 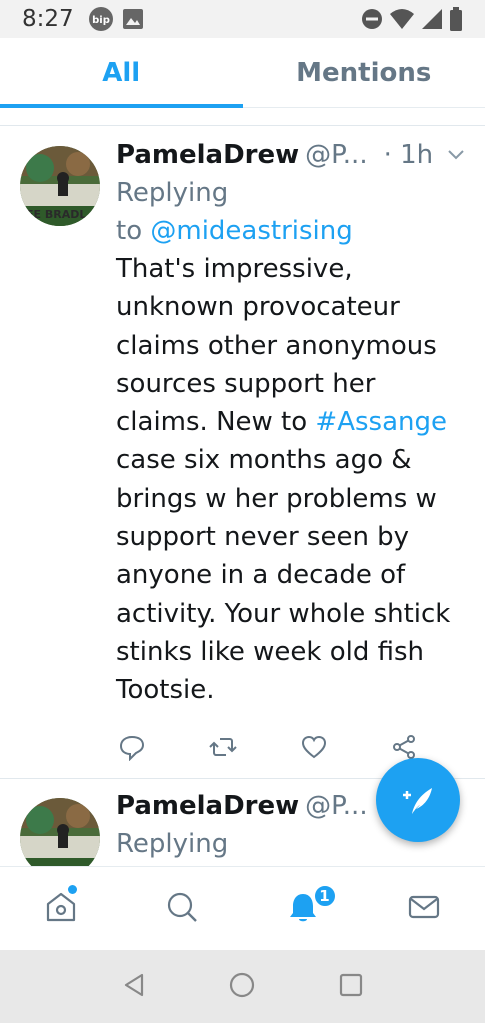 I want to click on replying-to: Replying to @mideastrising, so click(x=234, y=212).